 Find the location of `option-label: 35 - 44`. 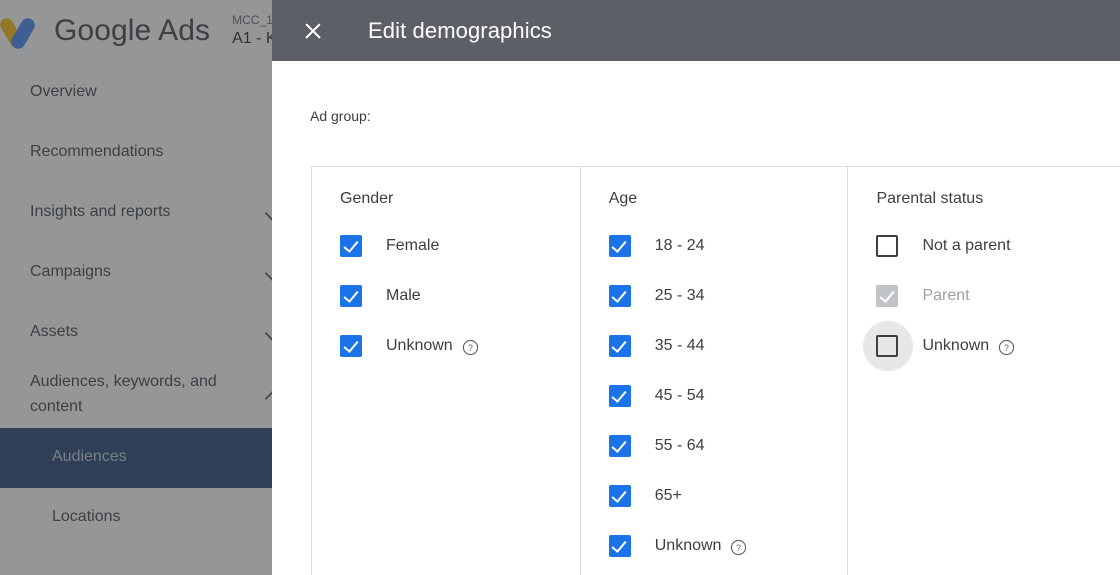

option-label: 35 - 44 is located at coordinates (679, 345).